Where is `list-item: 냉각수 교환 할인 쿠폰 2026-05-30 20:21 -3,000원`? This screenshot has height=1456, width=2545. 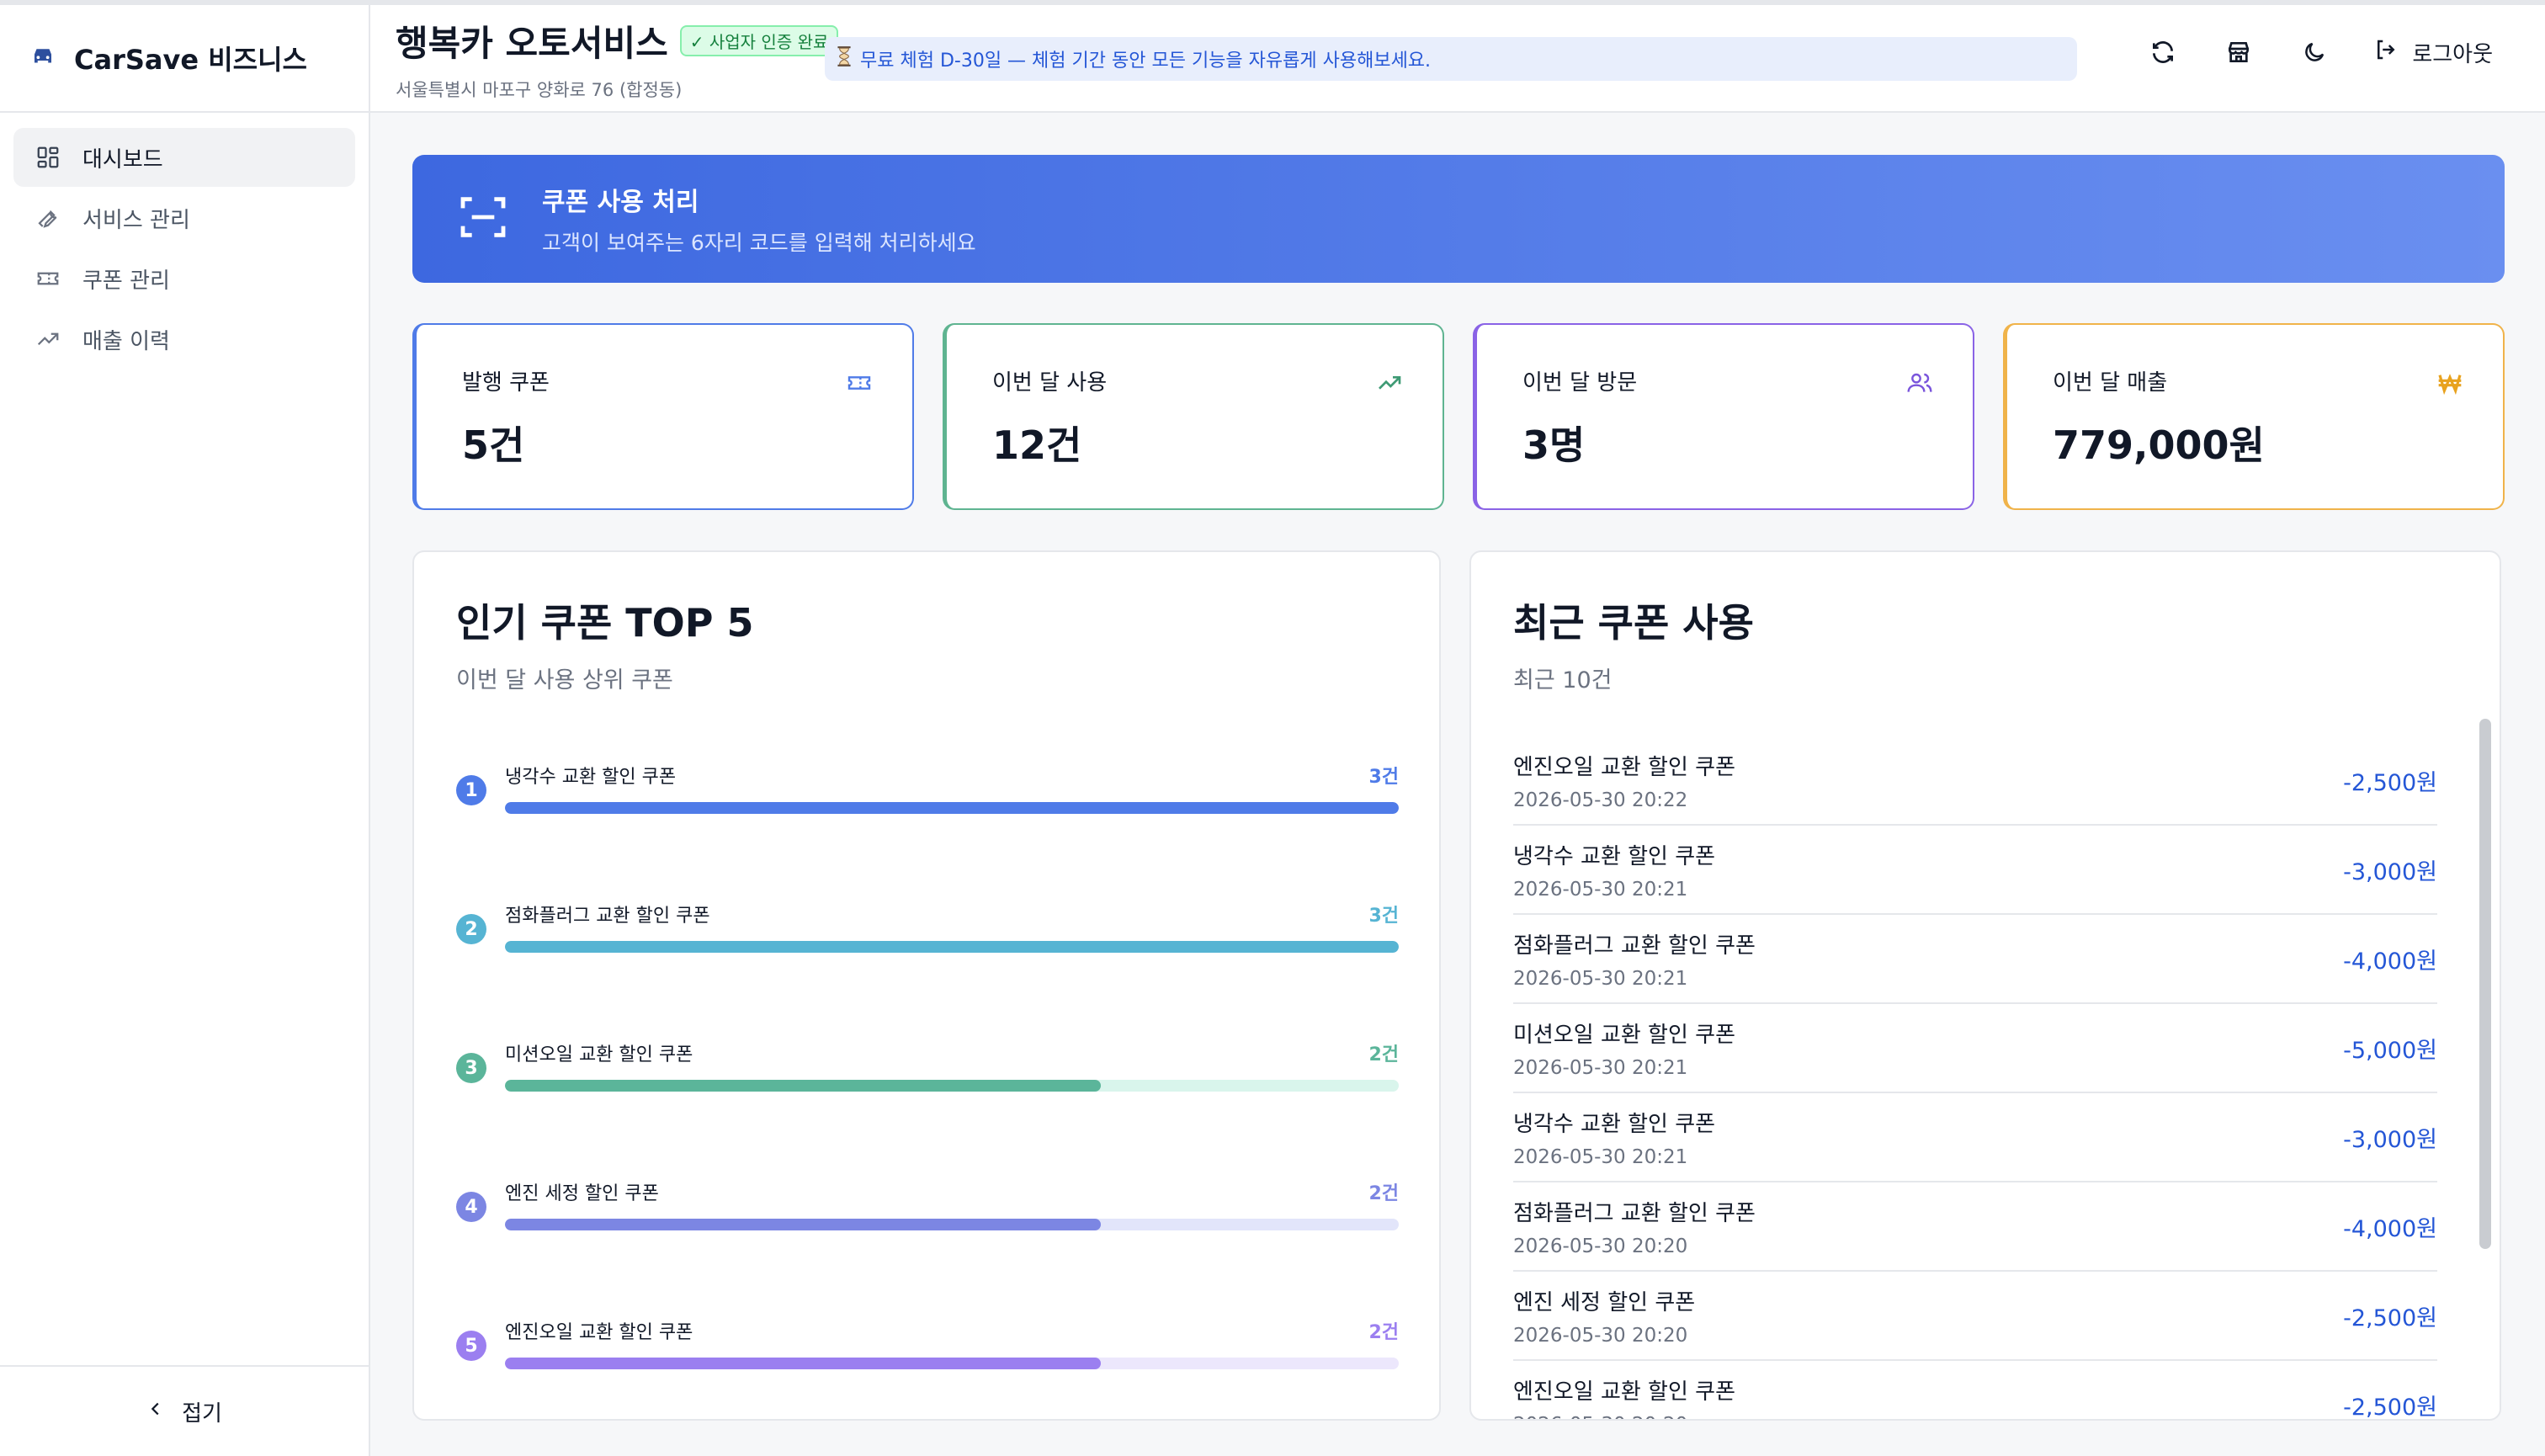
list-item: 냉각수 교환 할인 쿠폰 2026-05-30 20:21 -3,000원 is located at coordinates (1975, 870).